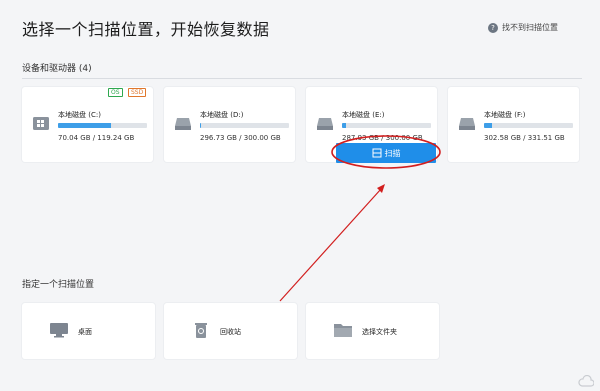  What do you see at coordinates (505, 115) in the screenshot?
I see `drive-name: 本地磁盘 (F:)` at bounding box center [505, 115].